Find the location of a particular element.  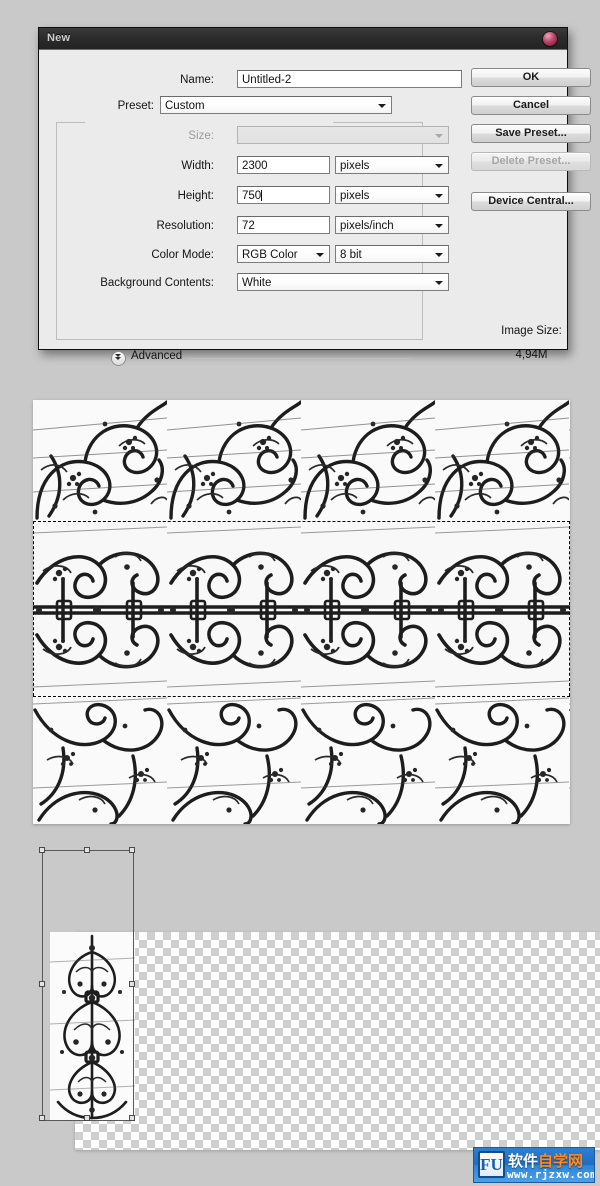

height-input-value: 750 is located at coordinates (252, 196).